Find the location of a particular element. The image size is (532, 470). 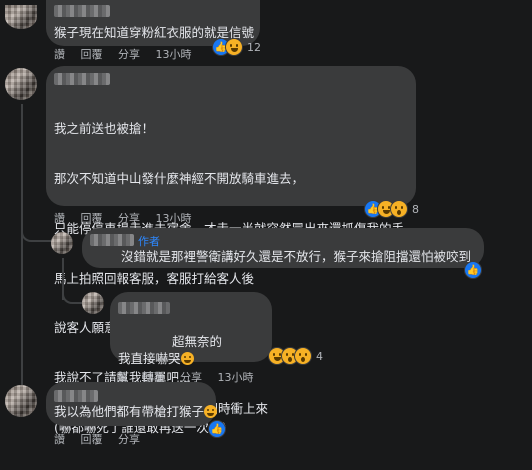

comment-actions: 讚 回覆 分享 is located at coordinates (103, 439).